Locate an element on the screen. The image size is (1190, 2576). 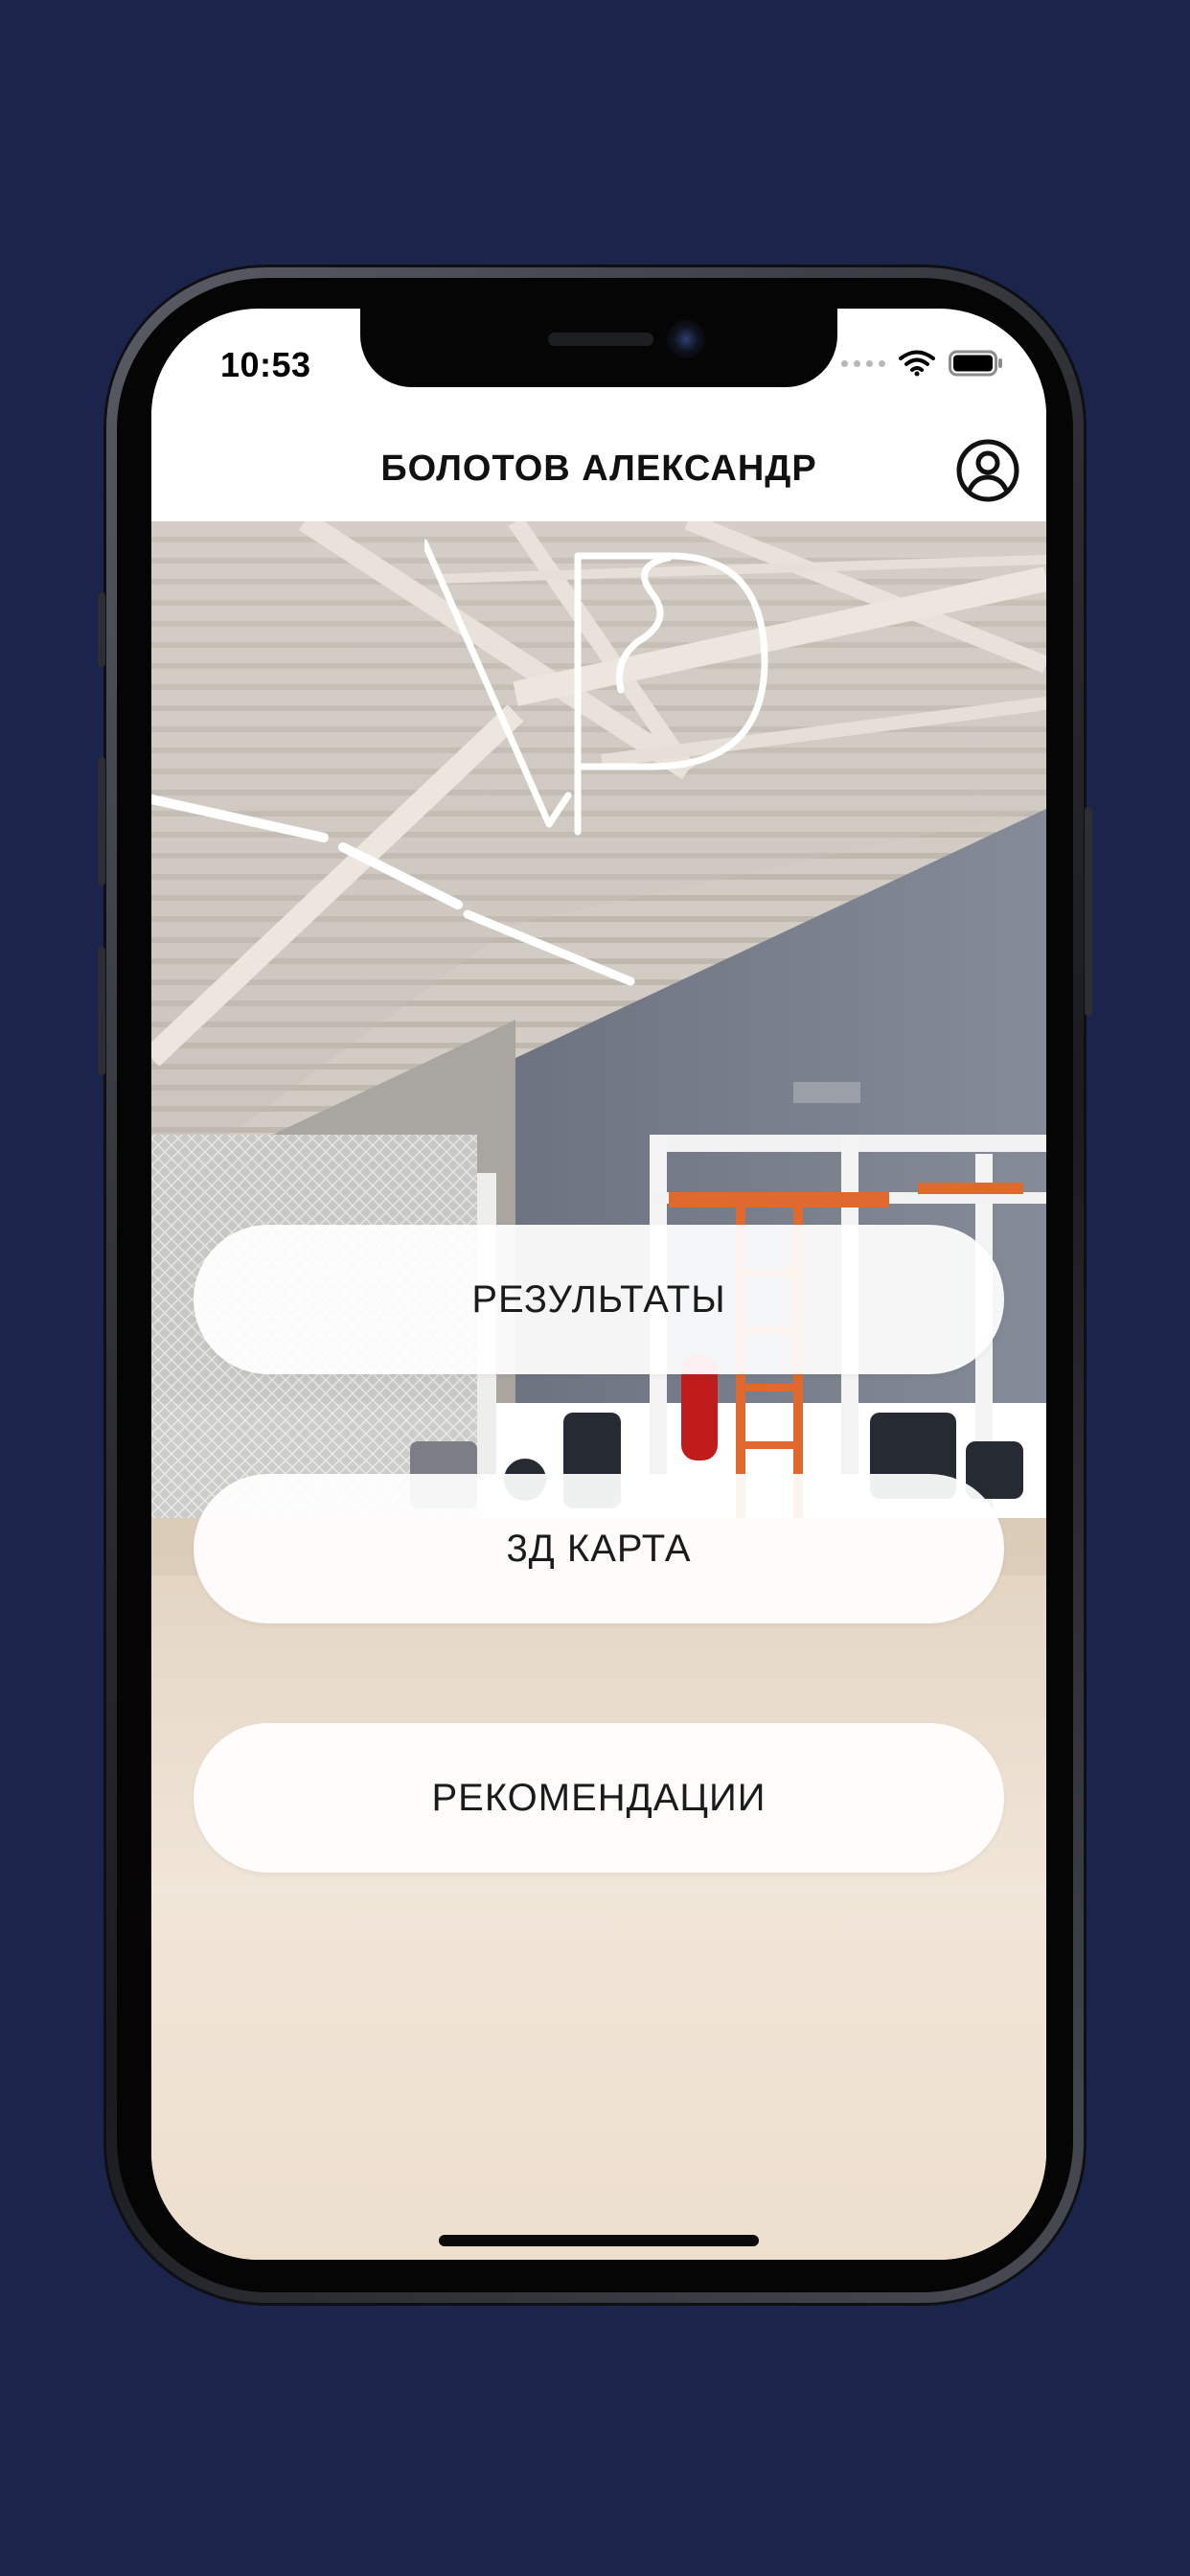
status-time: 10:53 is located at coordinates (265, 364).